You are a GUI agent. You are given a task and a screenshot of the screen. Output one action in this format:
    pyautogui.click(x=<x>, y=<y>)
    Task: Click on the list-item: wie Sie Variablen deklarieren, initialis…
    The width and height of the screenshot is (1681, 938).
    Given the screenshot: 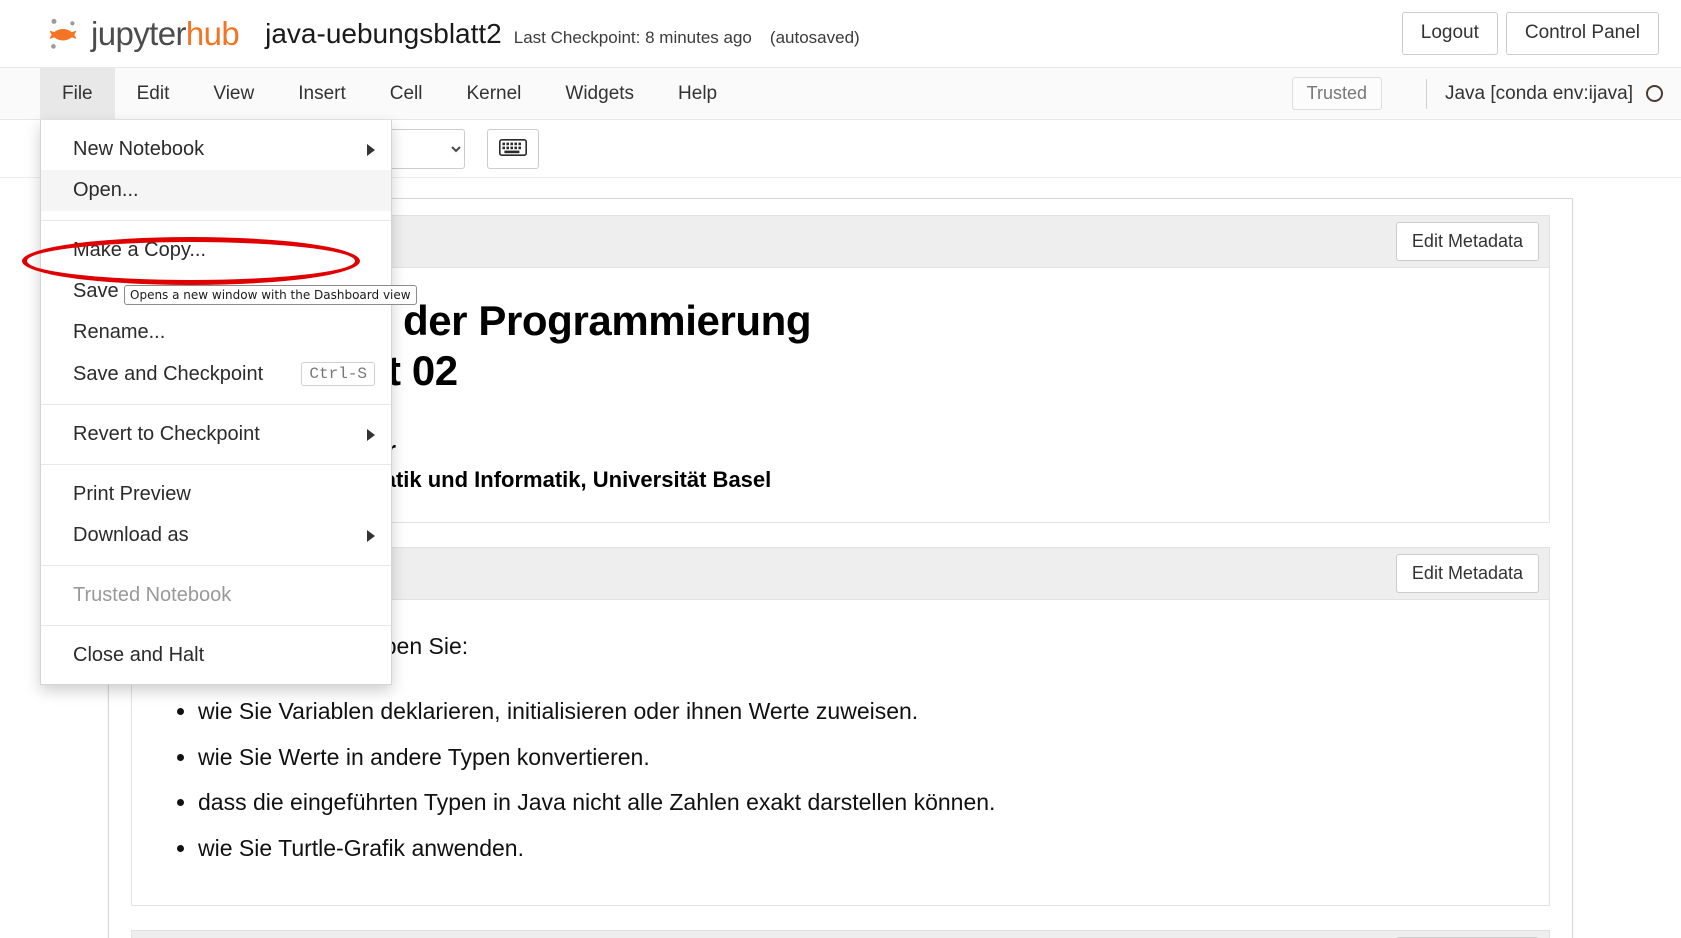 What is the action you would take?
    pyautogui.click(x=859, y=712)
    